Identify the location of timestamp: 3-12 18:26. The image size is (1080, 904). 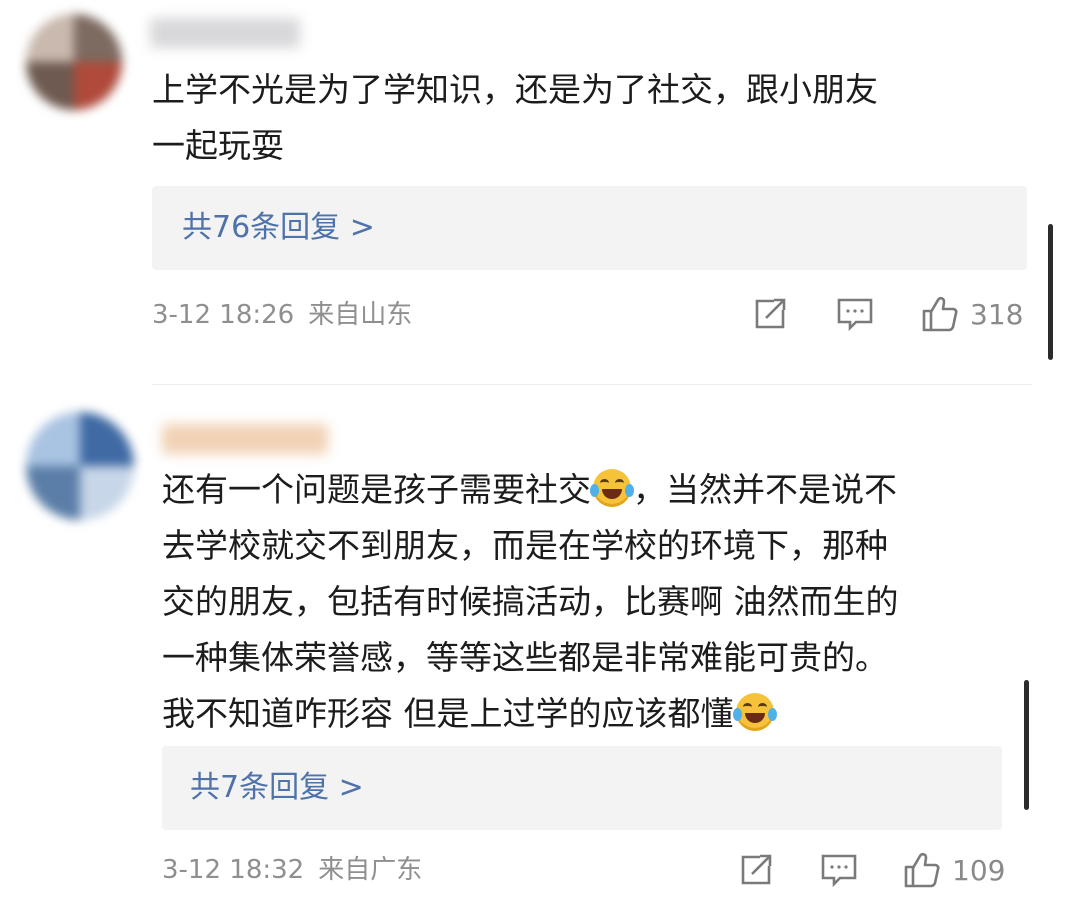
(223, 315).